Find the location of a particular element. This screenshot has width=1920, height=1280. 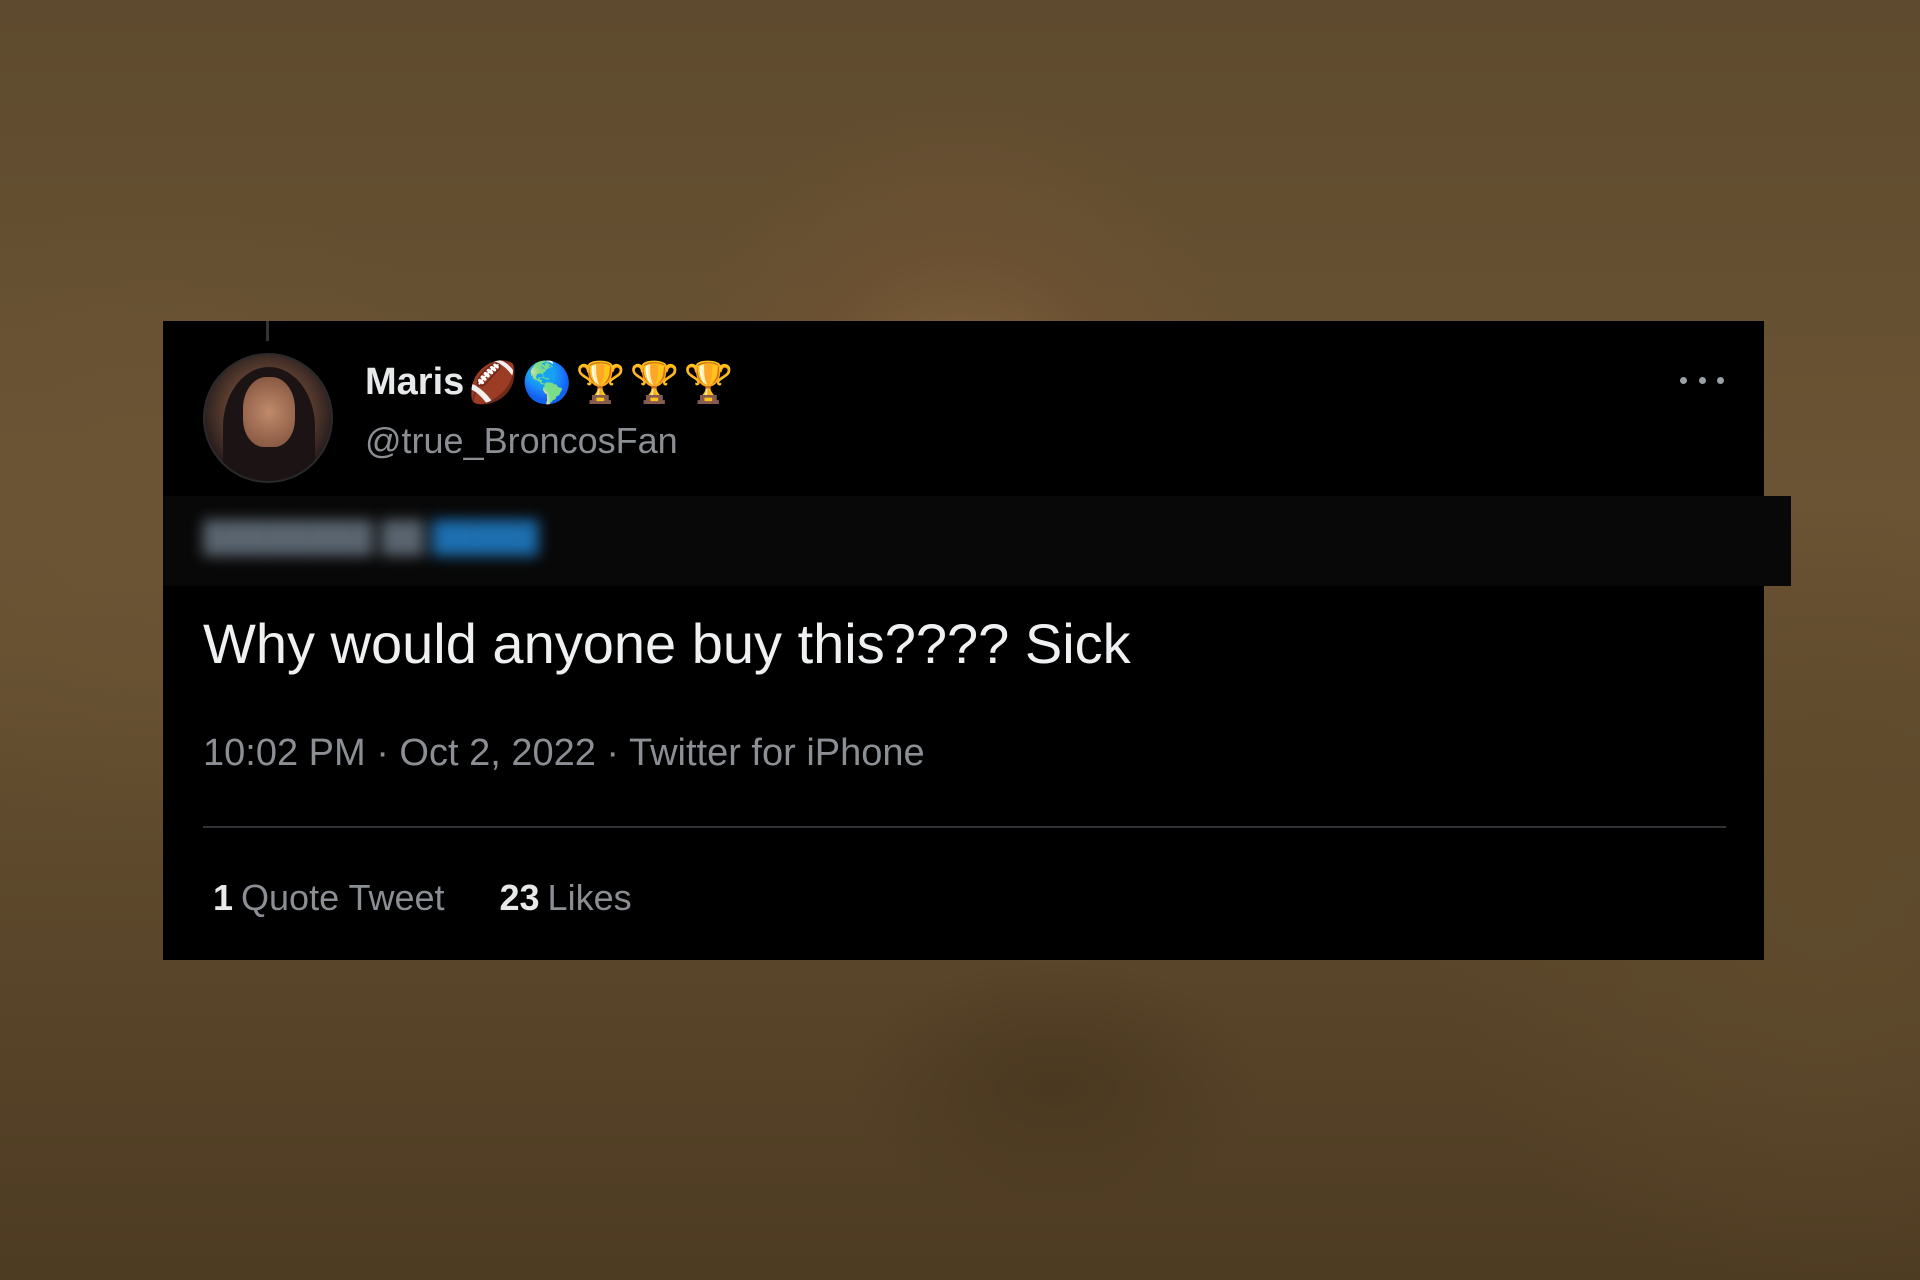

thread-line is located at coordinates (267, 331).